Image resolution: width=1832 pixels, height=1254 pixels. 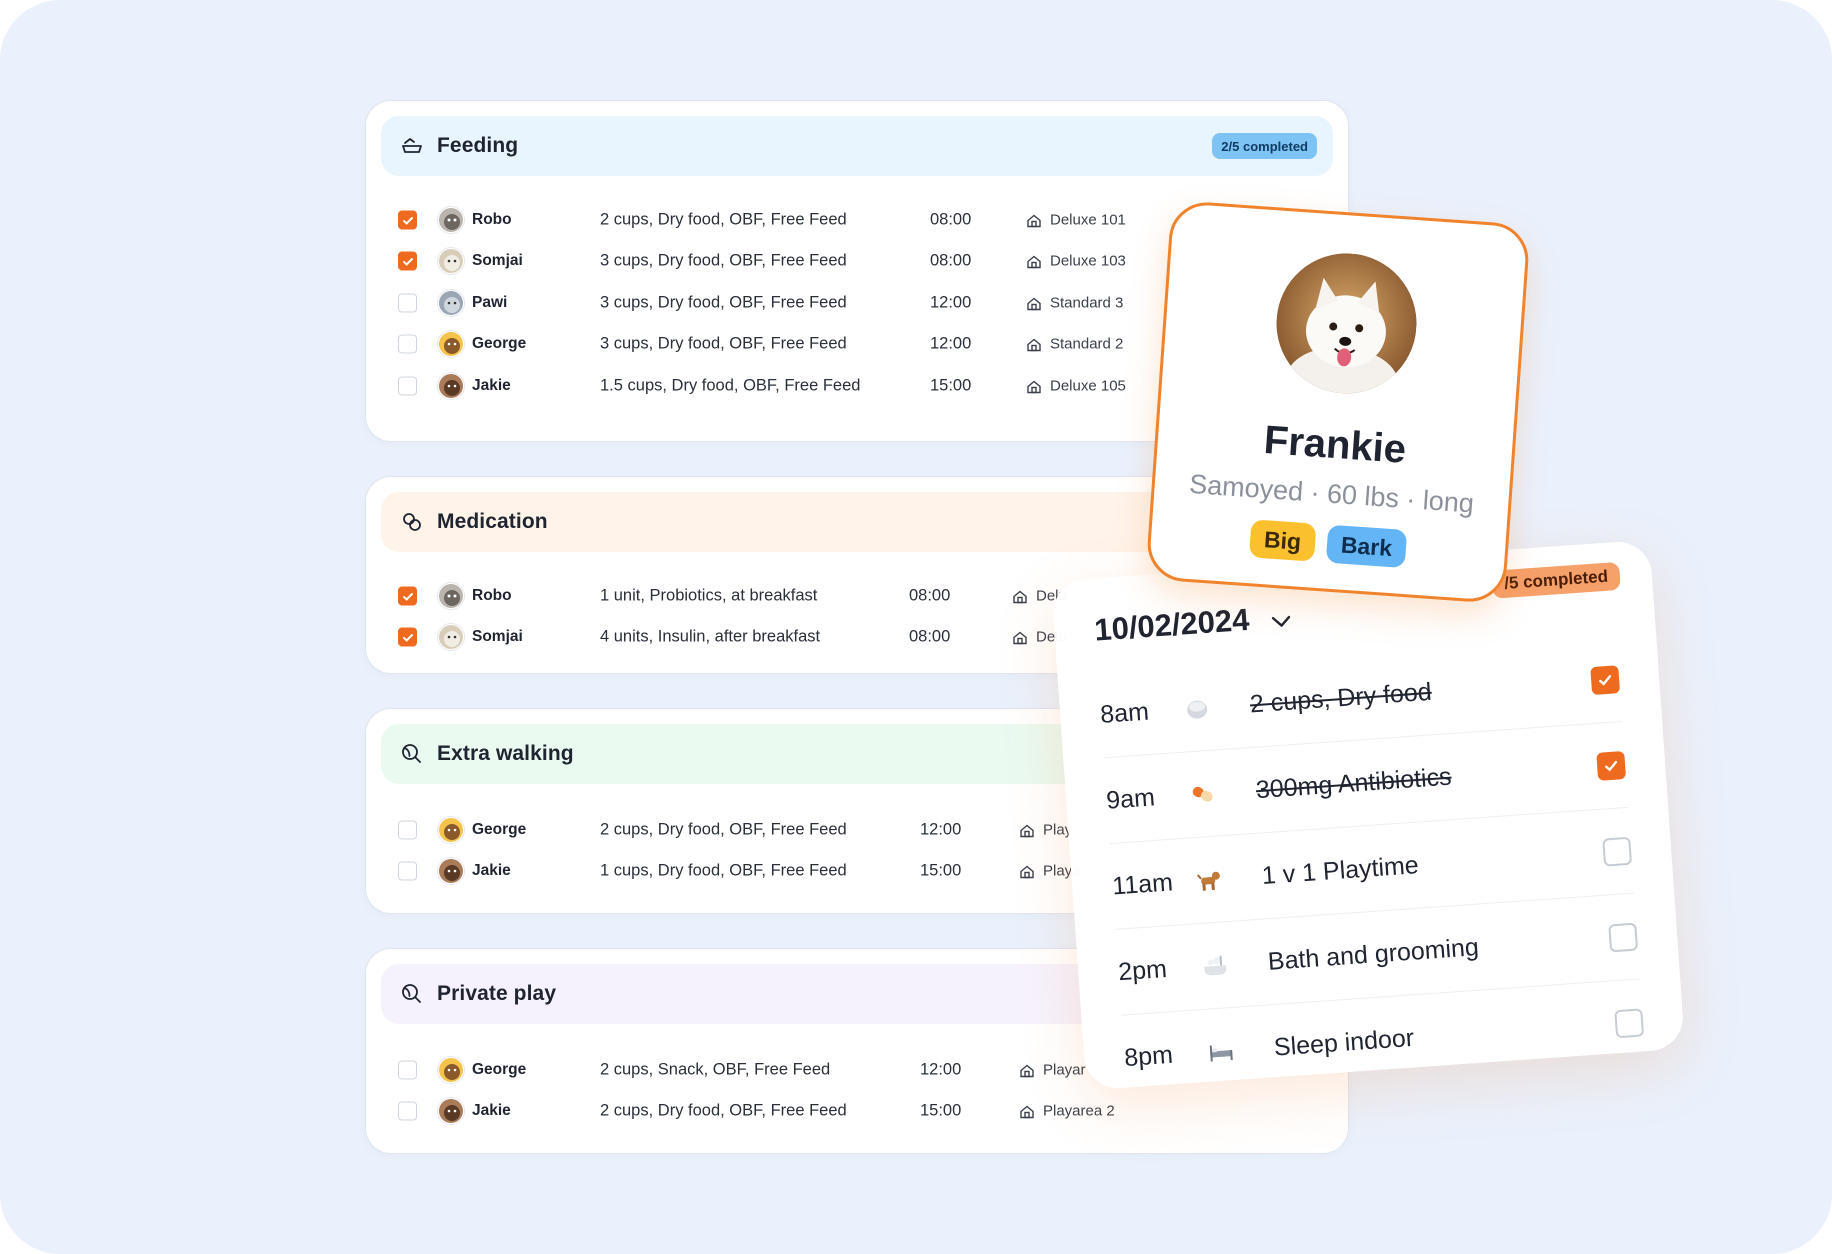 I want to click on schedule-task: Sleep indoor, so click(x=1344, y=1042).